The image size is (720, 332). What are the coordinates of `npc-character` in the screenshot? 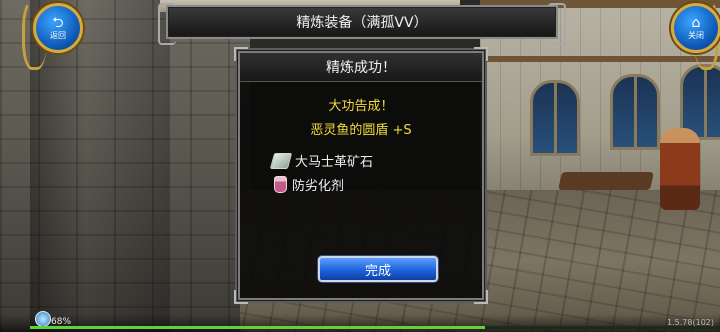 It's located at (680, 169).